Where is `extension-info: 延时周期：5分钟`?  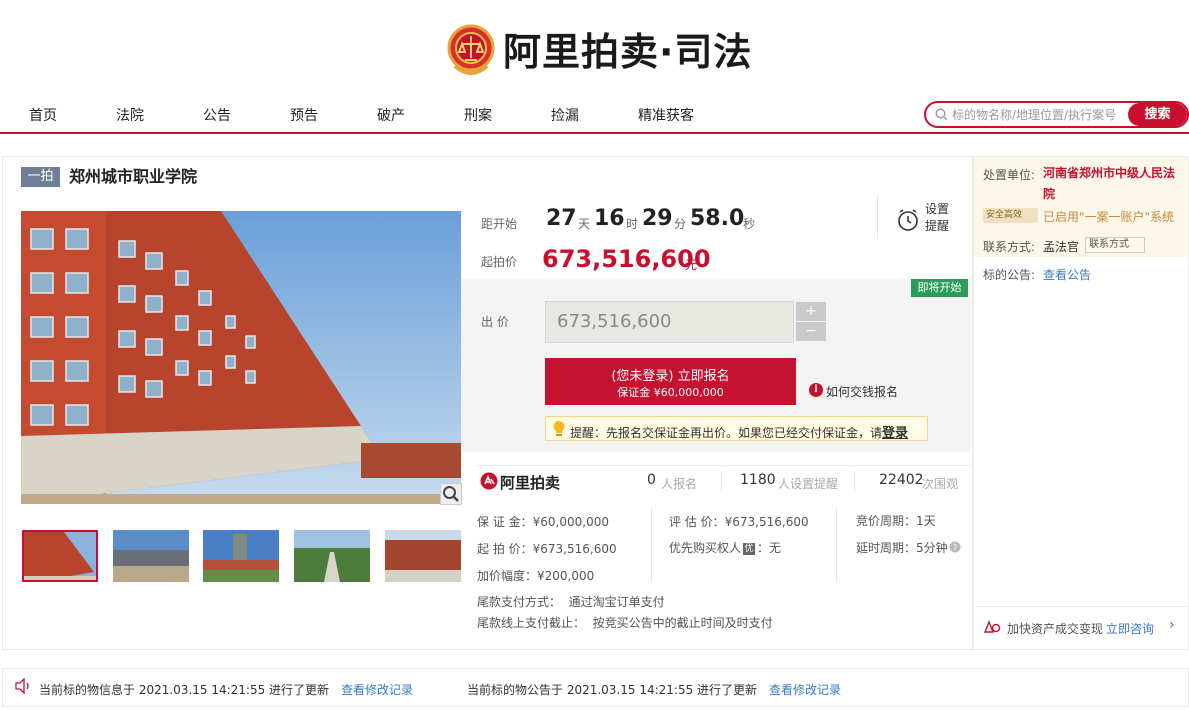
extension-info: 延时周期：5分钟 is located at coordinates (902, 548).